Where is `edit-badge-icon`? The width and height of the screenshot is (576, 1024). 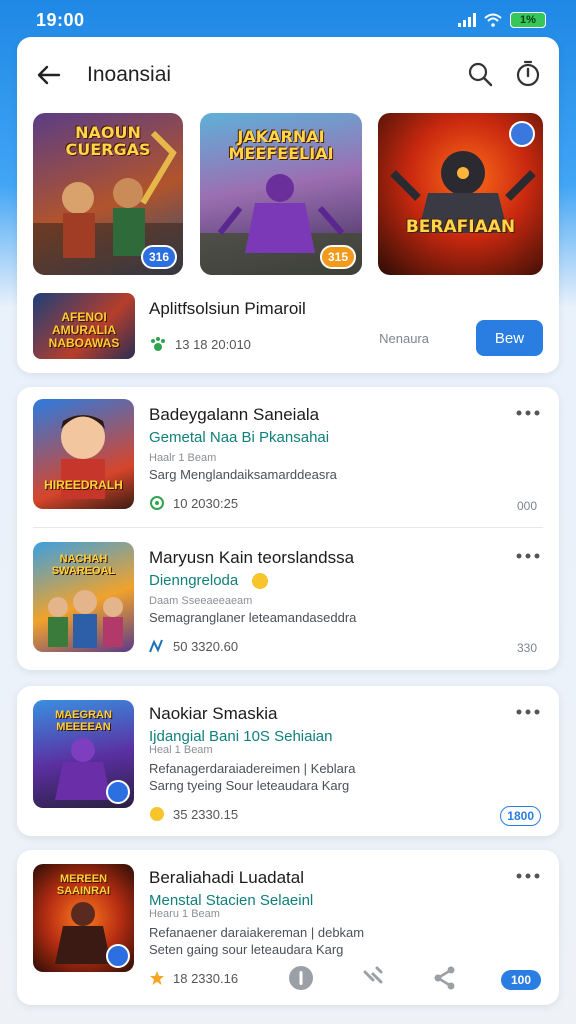 edit-badge-icon is located at coordinates (118, 956).